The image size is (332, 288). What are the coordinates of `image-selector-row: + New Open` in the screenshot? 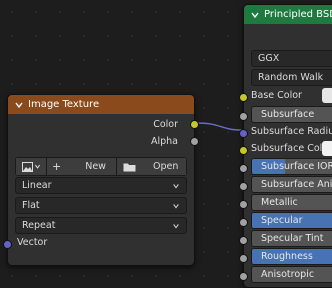 It's located at (101, 166).